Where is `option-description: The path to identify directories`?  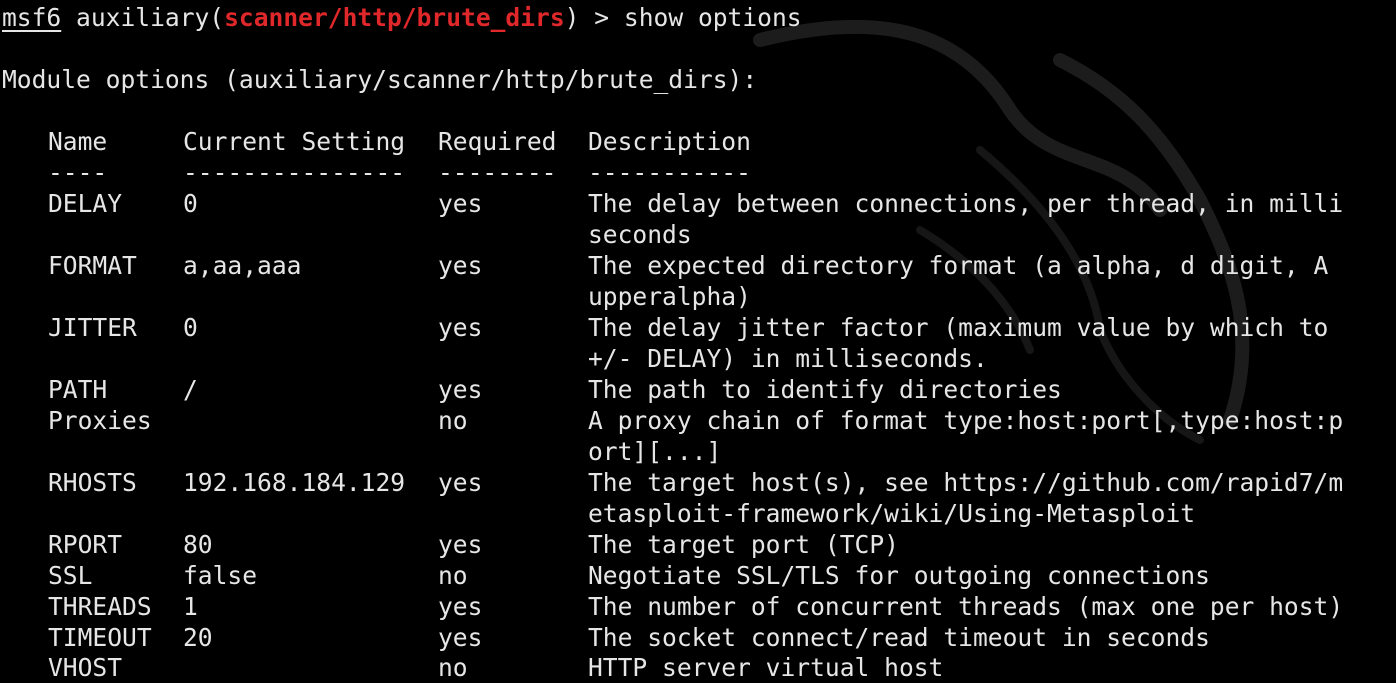
option-description: The path to identify directories is located at coordinates (825, 389).